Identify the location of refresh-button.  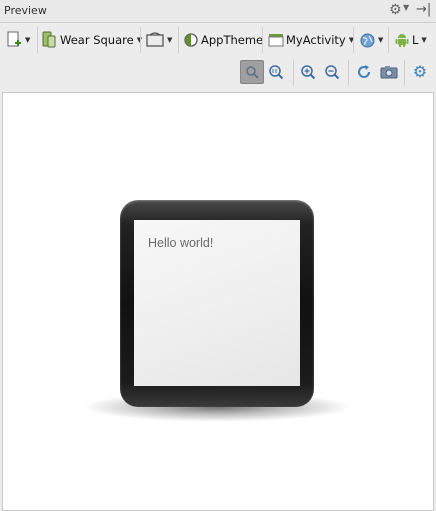
(364, 72).